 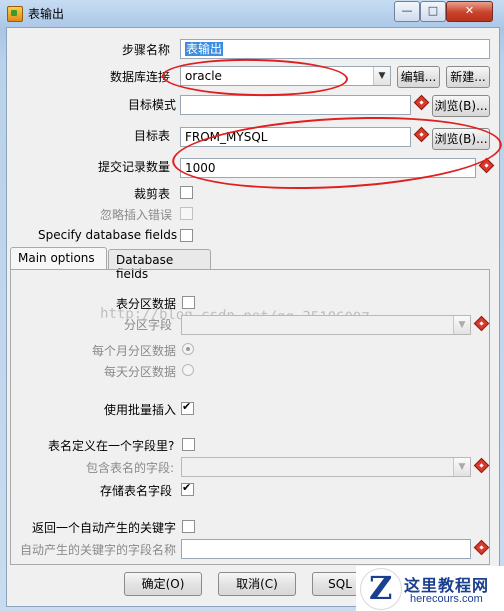 What do you see at coordinates (140, 410) in the screenshot?
I see `batch-insert-label: 使用批量插入` at bounding box center [140, 410].